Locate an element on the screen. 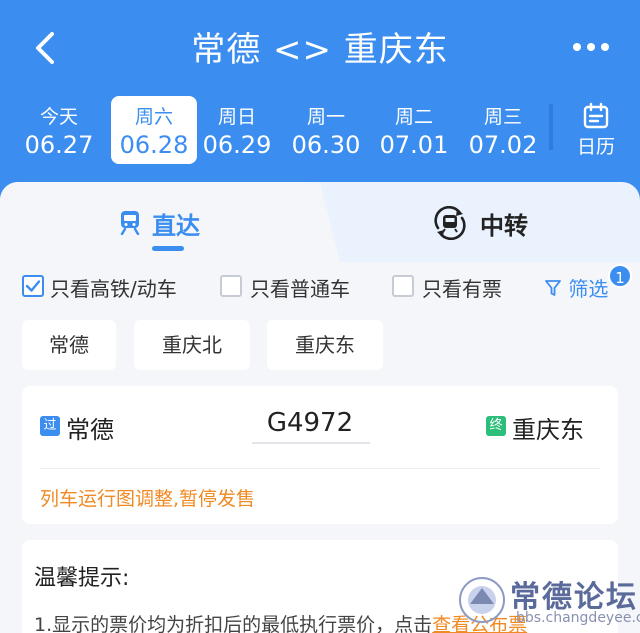 This screenshot has width=640, height=633. train-number: G4972 is located at coordinates (310, 423).